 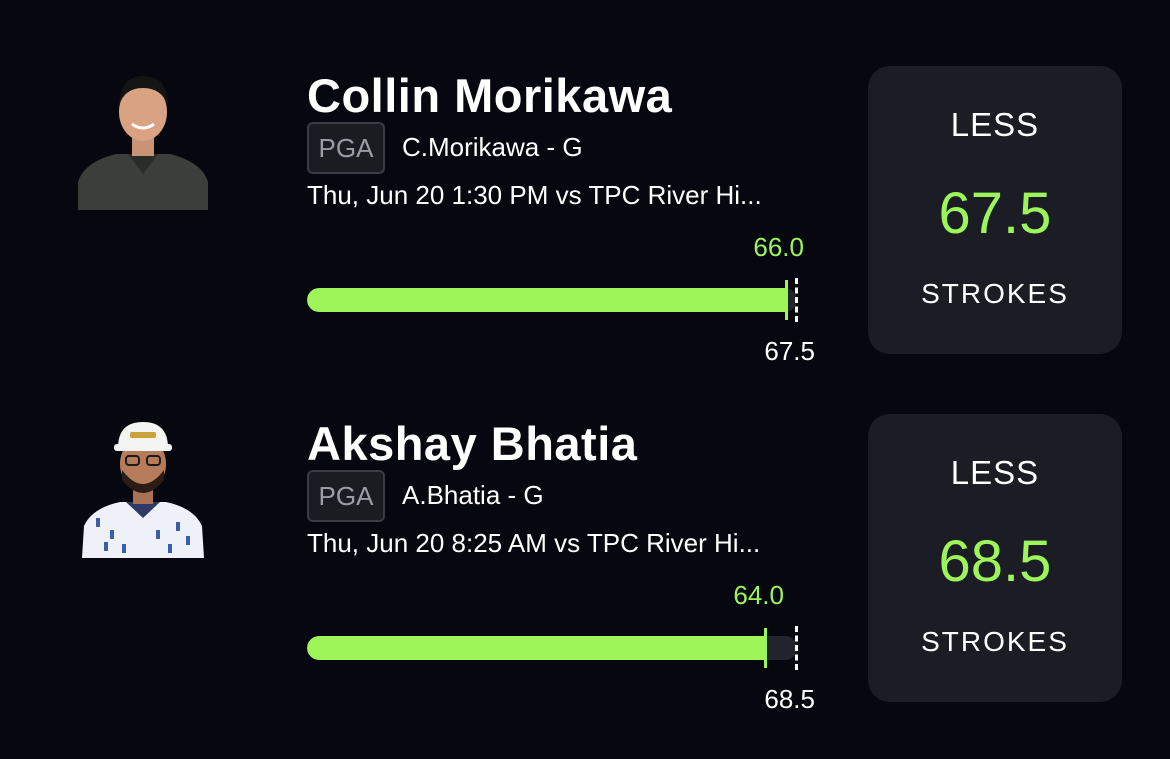 What do you see at coordinates (472, 443) in the screenshot?
I see `player-name: Akshay Bhatia` at bounding box center [472, 443].